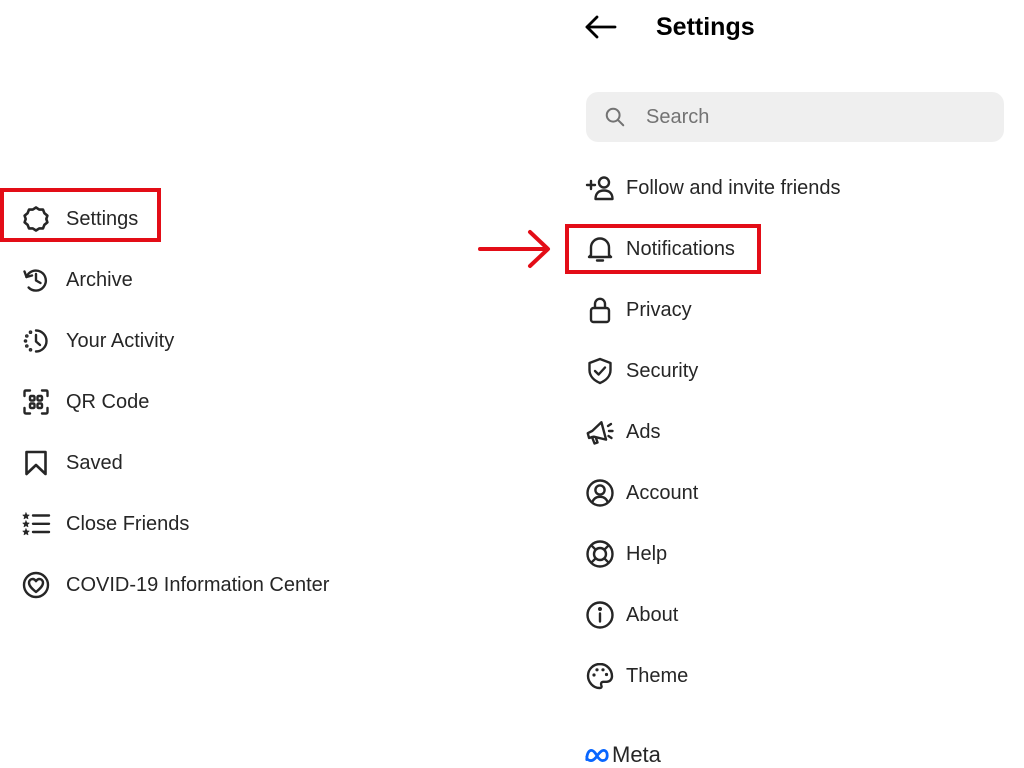  Describe the element at coordinates (600, 371) in the screenshot. I see `shield-check-icon` at that location.